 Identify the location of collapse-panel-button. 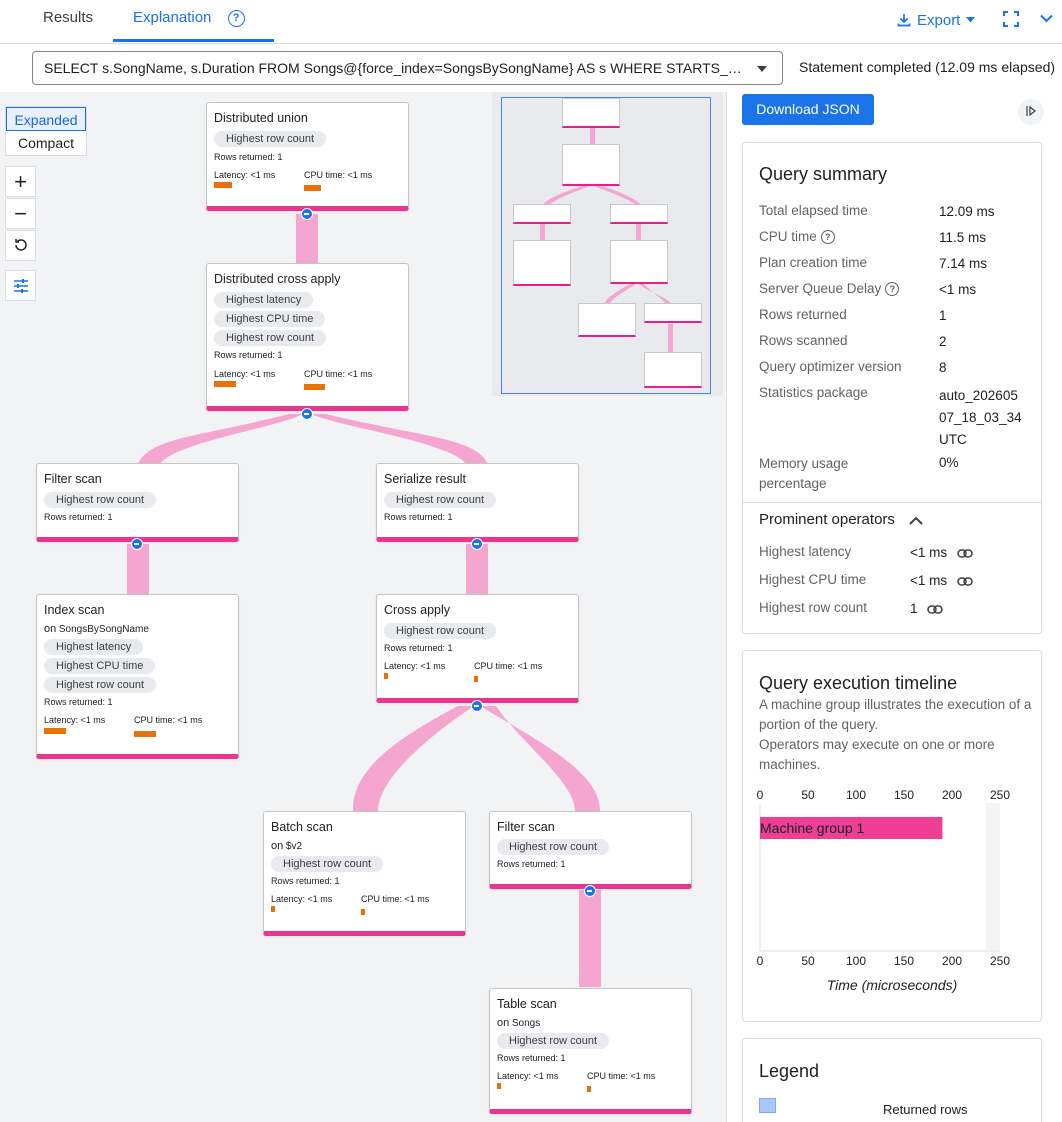
(1031, 112).